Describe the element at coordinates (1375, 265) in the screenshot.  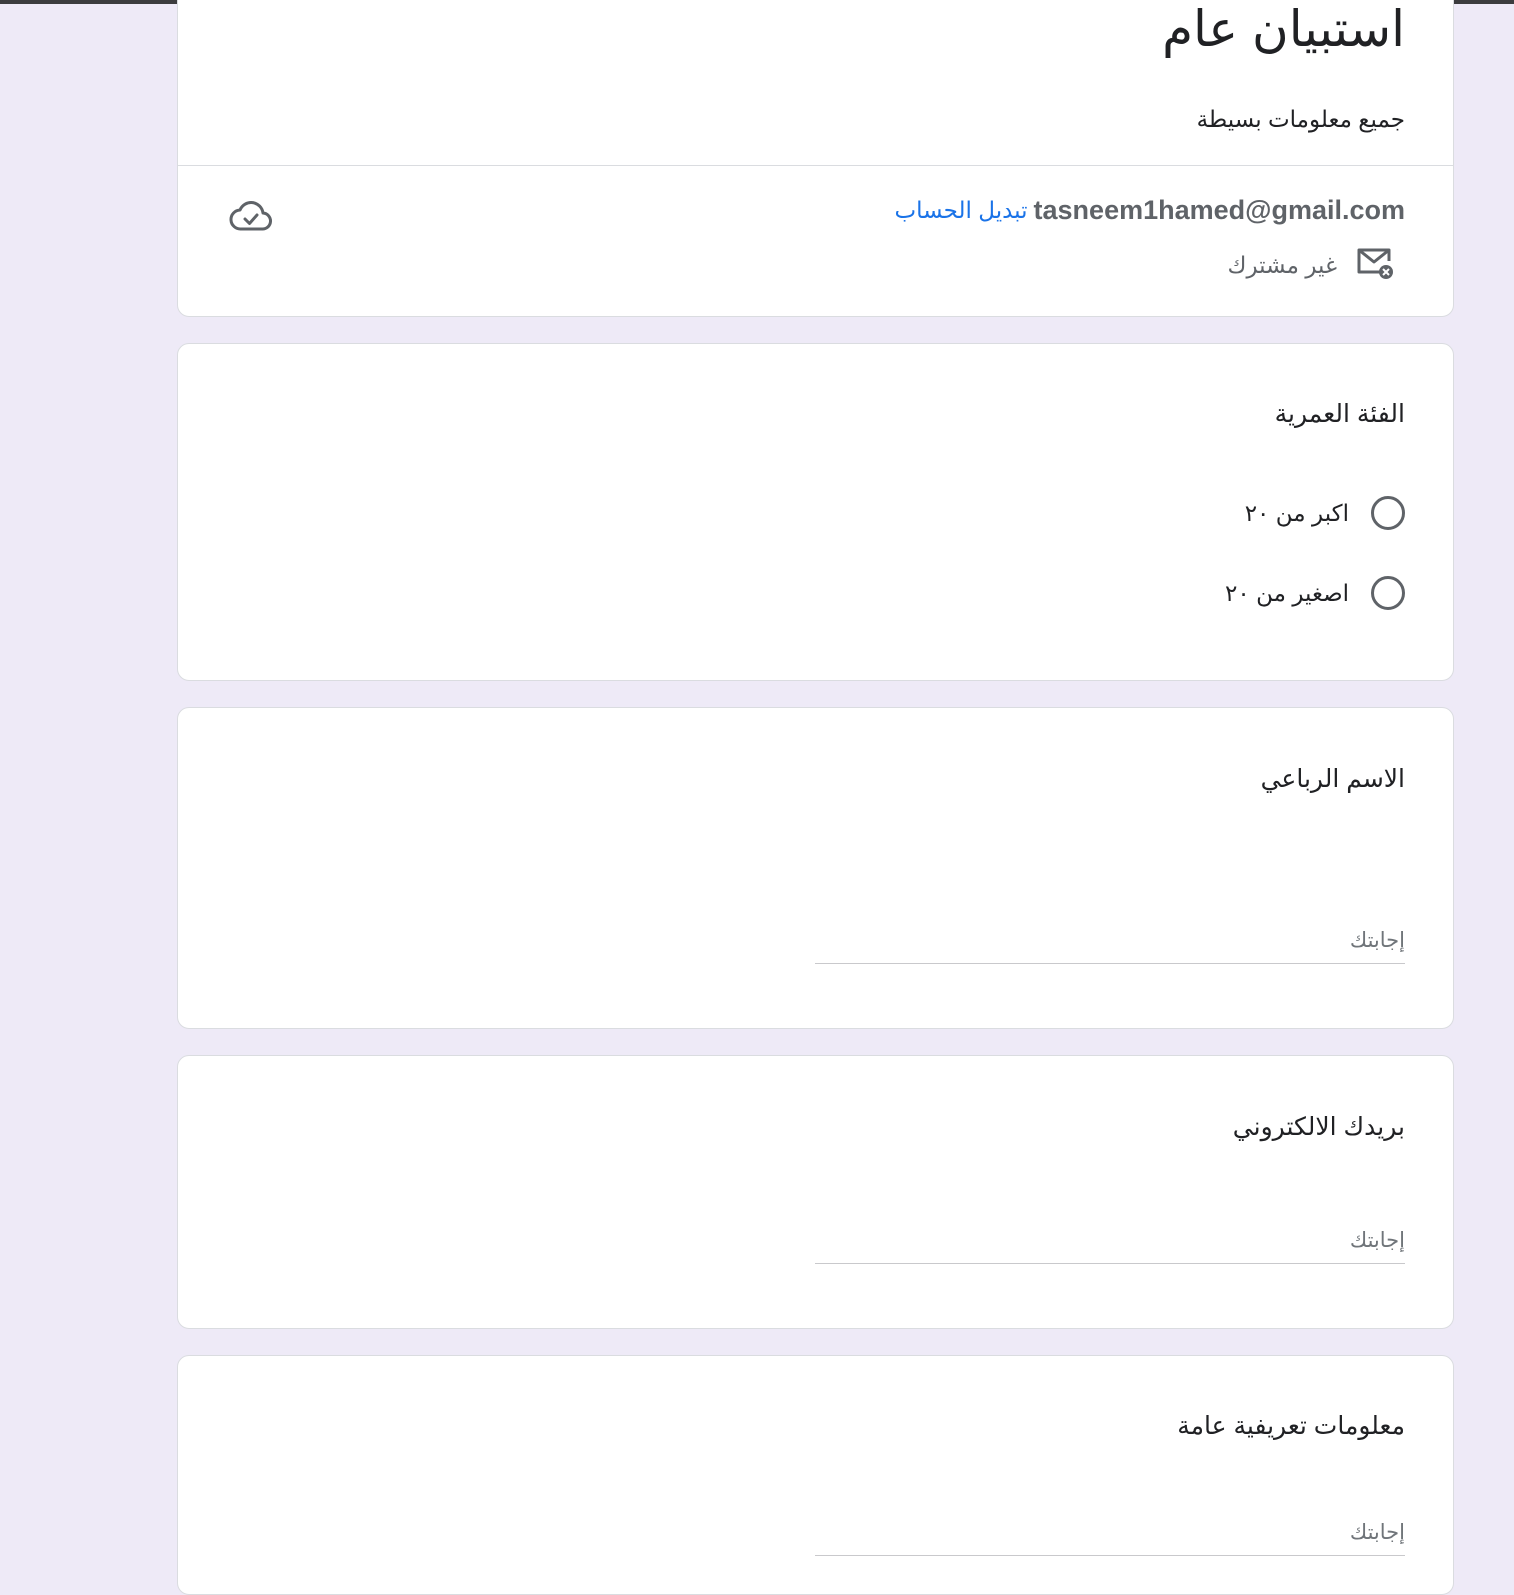
I see `mail-off-icon` at that location.